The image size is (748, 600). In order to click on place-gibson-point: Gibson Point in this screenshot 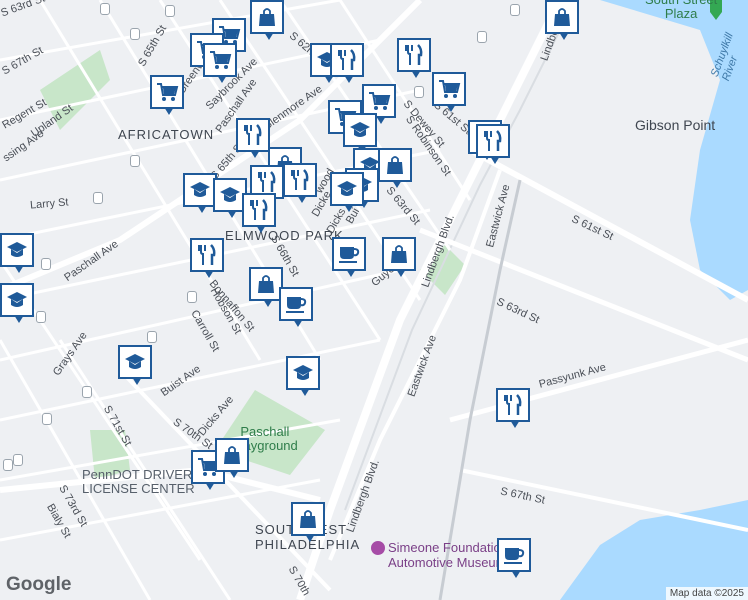, I will do `click(675, 125)`.